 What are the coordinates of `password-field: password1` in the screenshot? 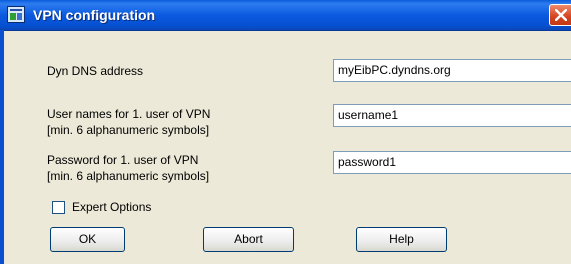 It's located at (452, 162).